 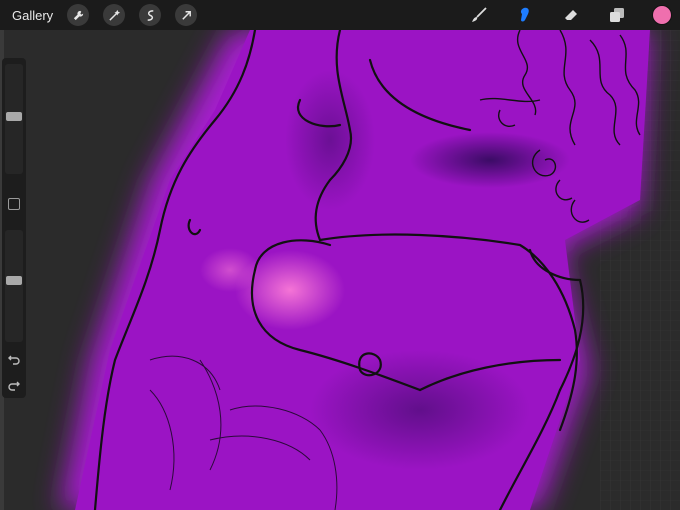 I want to click on eraser-icon, so click(x=571, y=15).